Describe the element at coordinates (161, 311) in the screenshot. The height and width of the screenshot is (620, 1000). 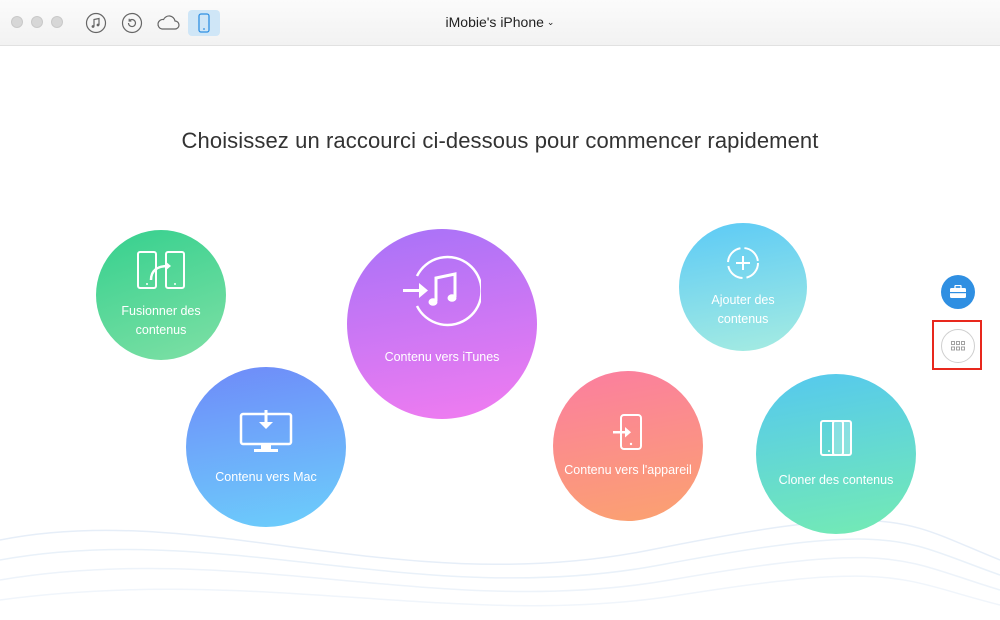
I see `merge-contents-label-1: Fusionner des` at that location.